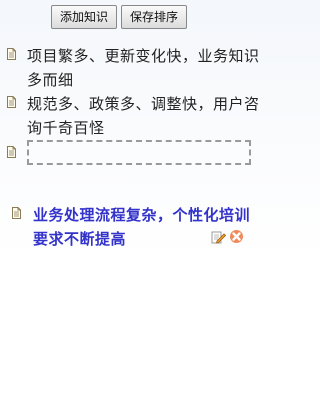  Describe the element at coordinates (236, 236) in the screenshot. I see `delete-icon` at that location.